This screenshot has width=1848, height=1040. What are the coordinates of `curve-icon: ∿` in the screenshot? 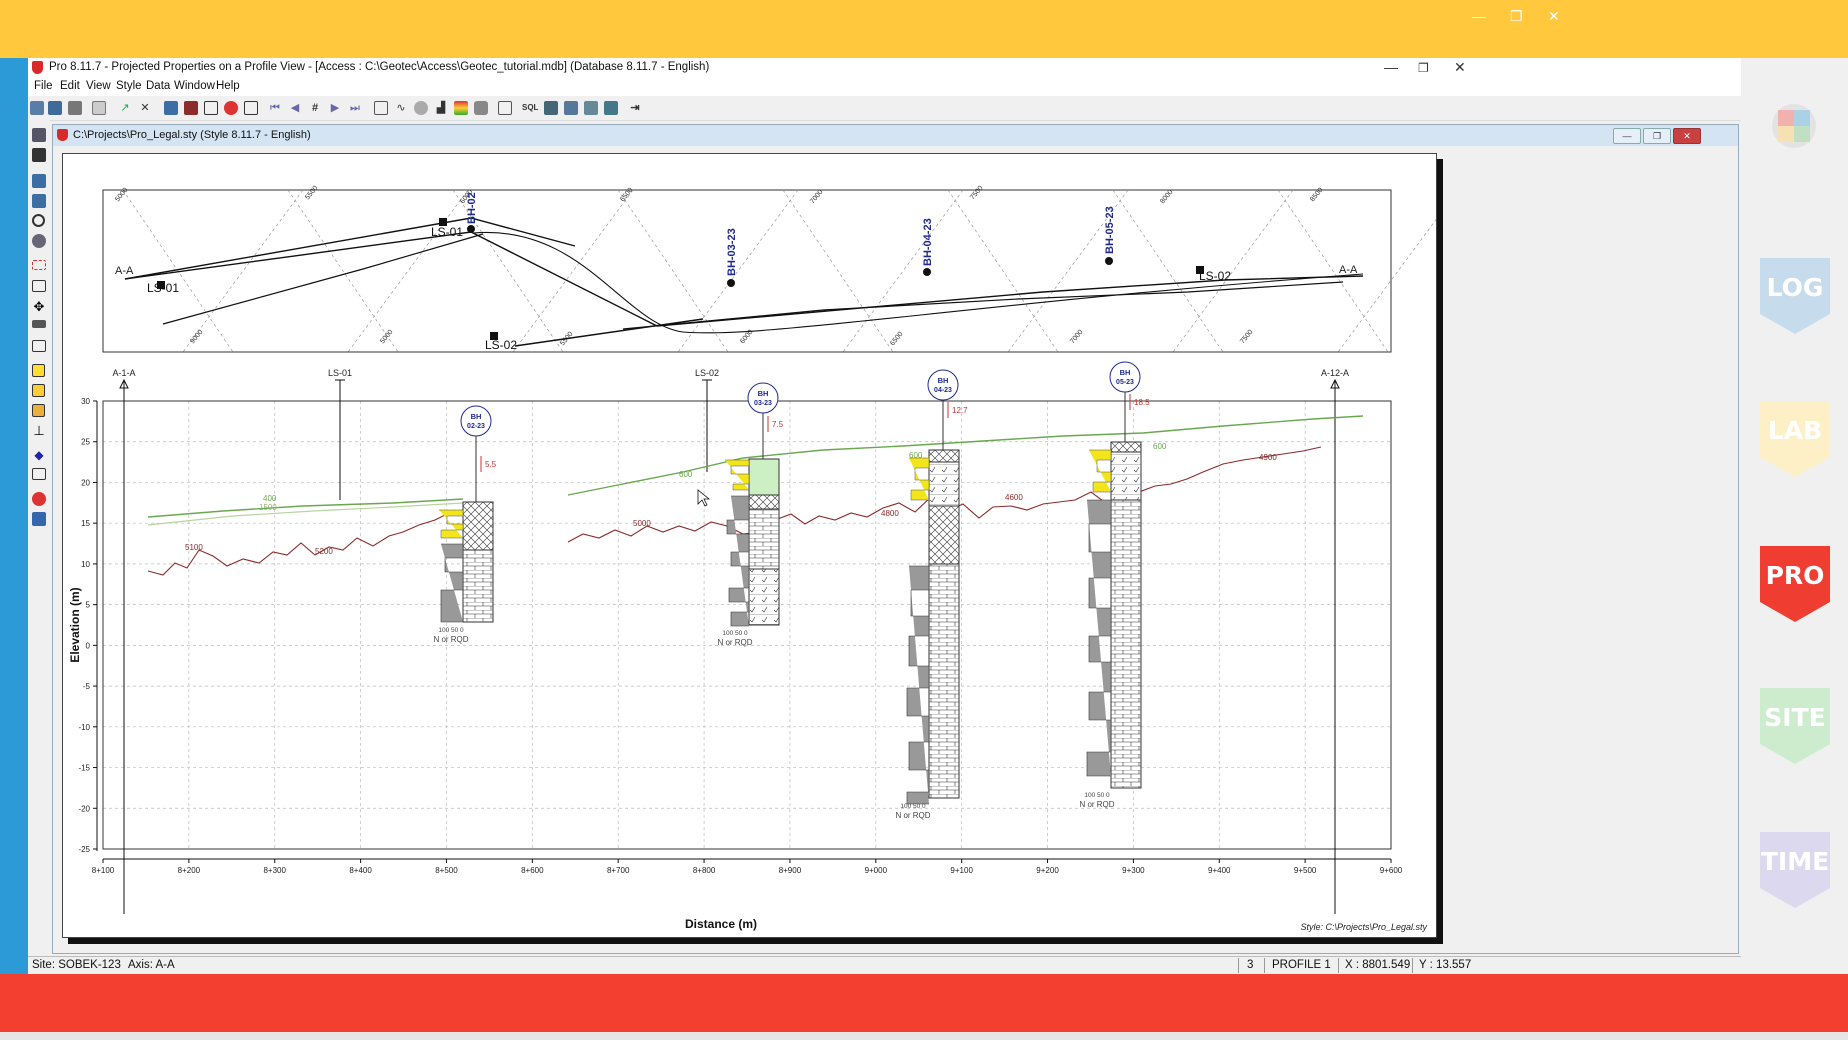 It's located at (401, 108).